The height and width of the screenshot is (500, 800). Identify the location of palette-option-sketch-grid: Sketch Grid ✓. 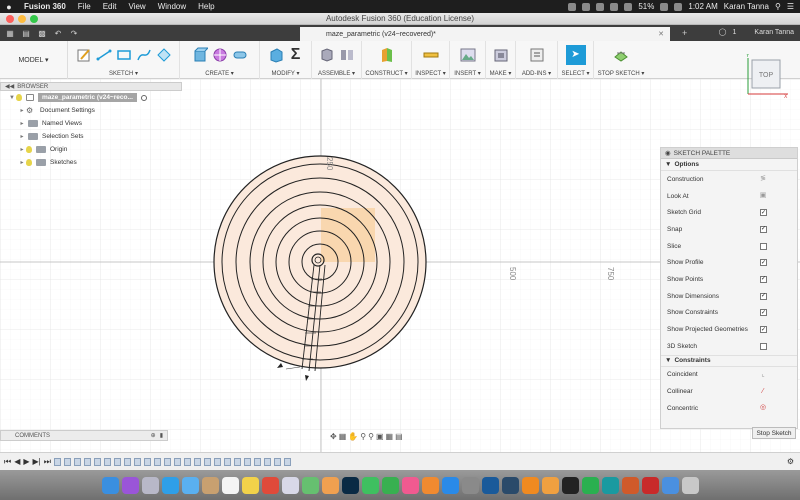
(729, 212).